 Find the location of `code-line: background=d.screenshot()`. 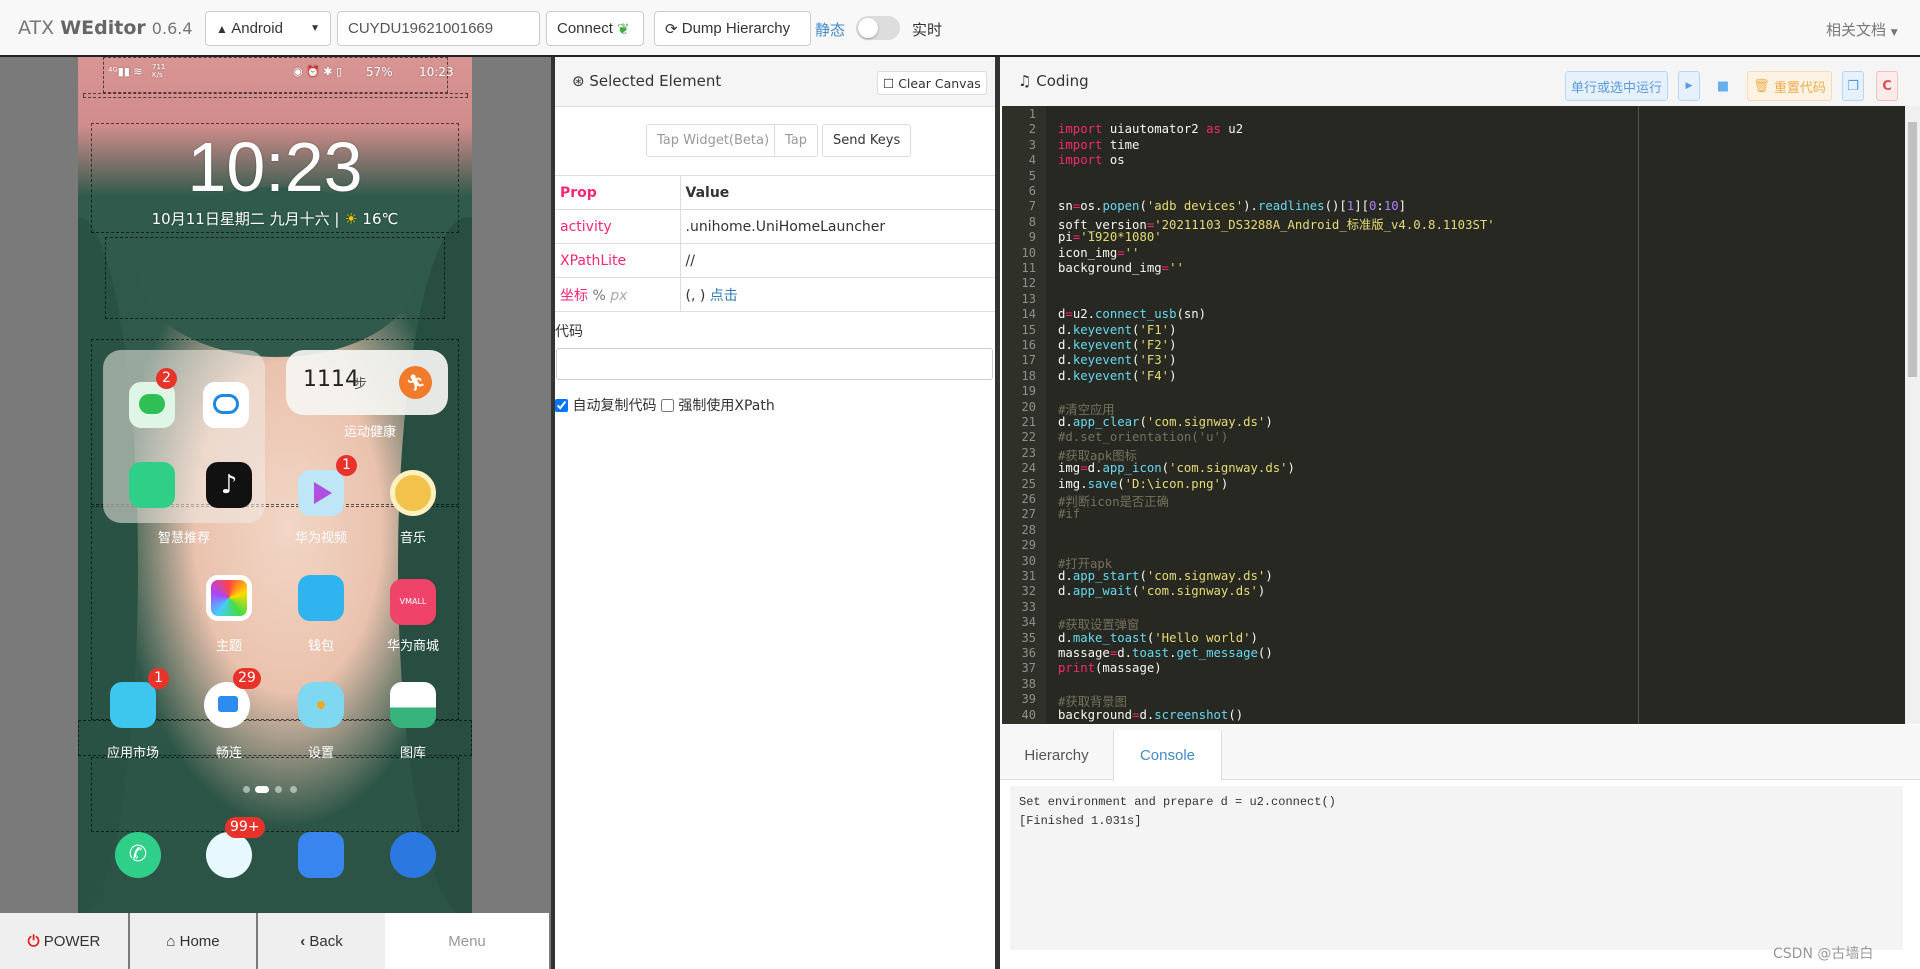

code-line: background=d.screenshot() is located at coordinates (1150, 715).